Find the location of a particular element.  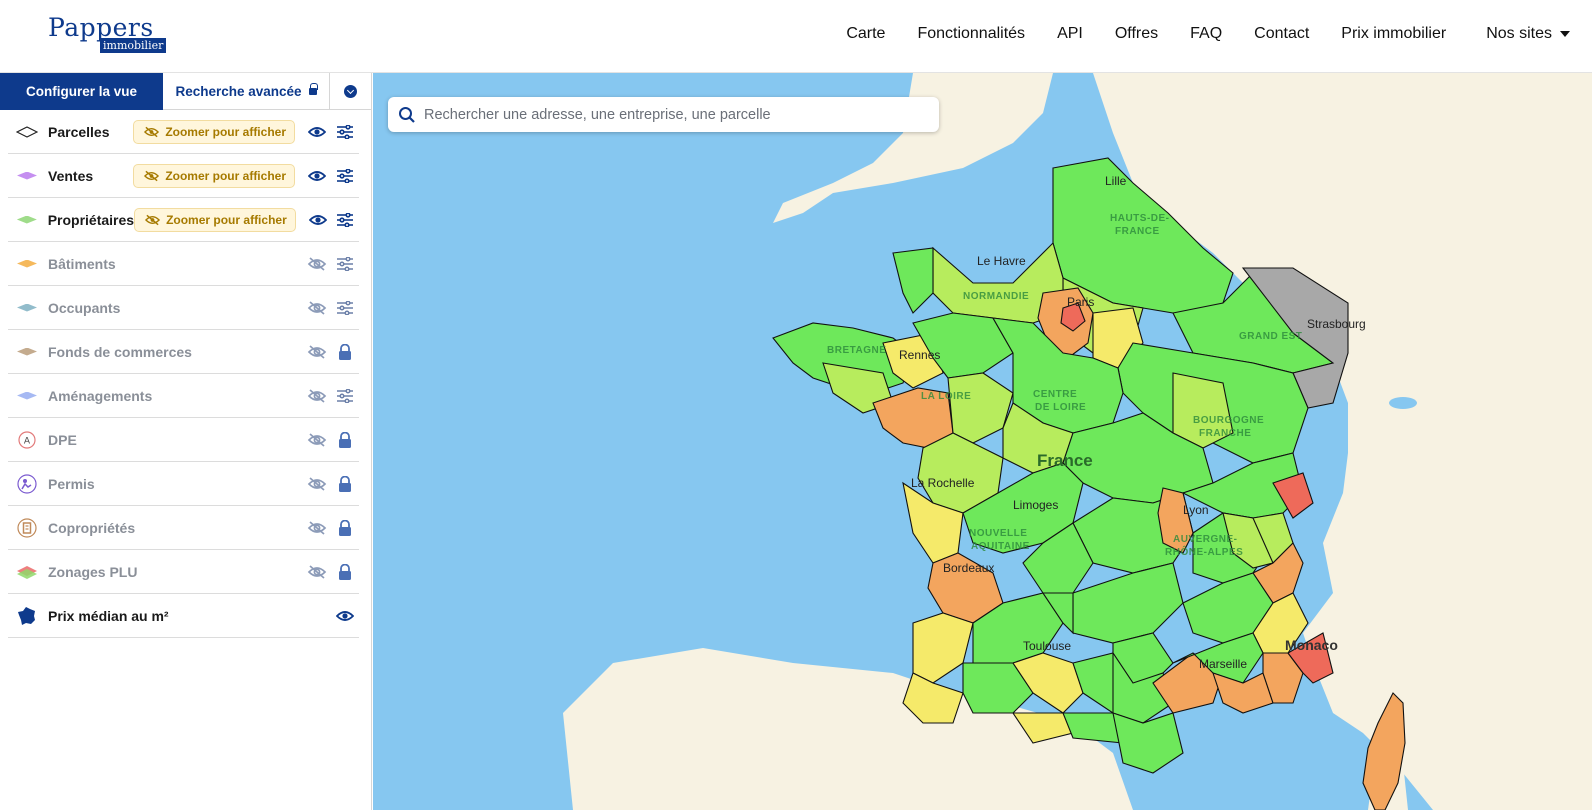

layer-label: Ventes is located at coordinates (71, 175).